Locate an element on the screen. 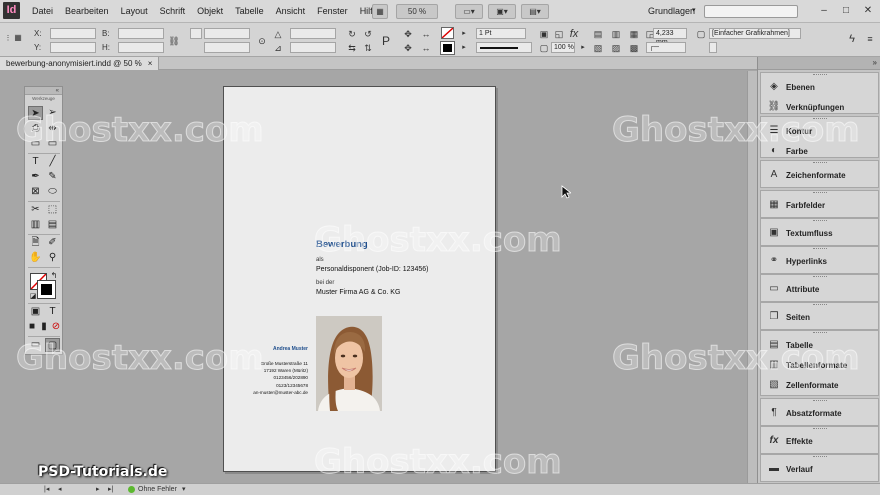 This screenshot has width=880, height=495. corner-icon: ◱ is located at coordinates (559, 34).